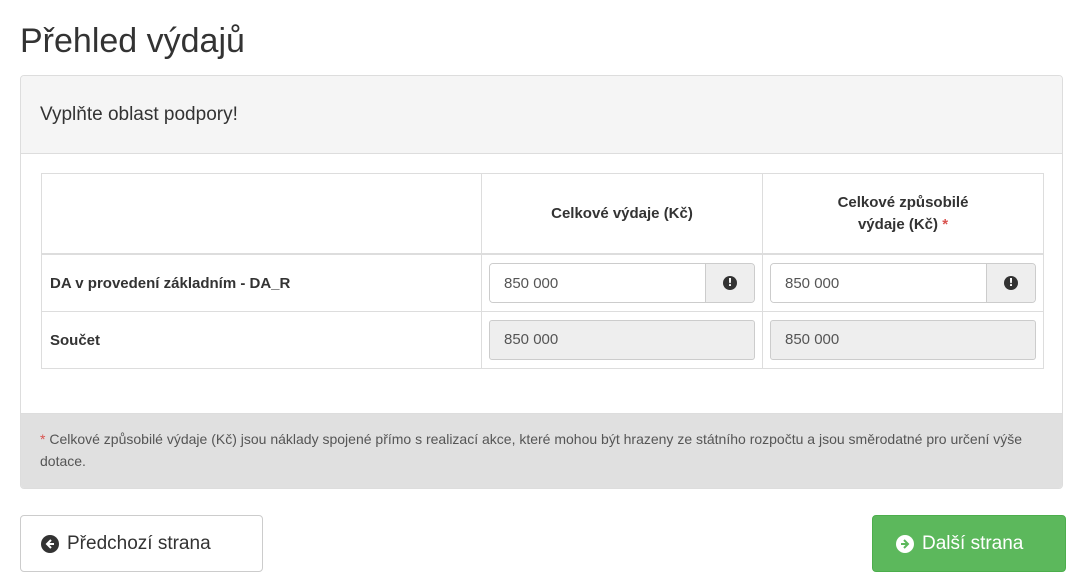 The width and height of the screenshot is (1068, 588). What do you see at coordinates (945, 224) in the screenshot?
I see `required-asterisk: *` at bounding box center [945, 224].